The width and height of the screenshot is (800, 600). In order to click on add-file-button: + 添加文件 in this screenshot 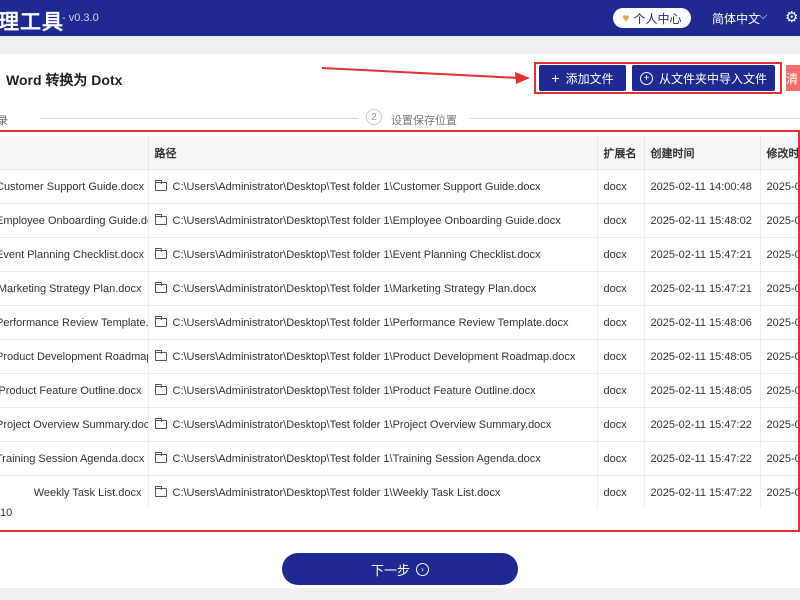, I will do `click(582, 78)`.